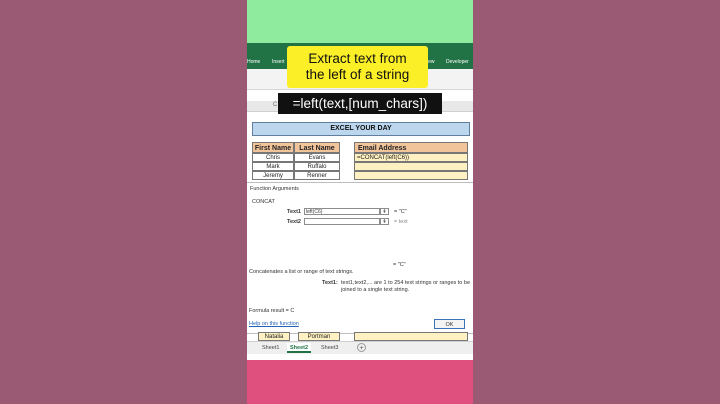 Image resolution: width=720 pixels, height=404 pixels. I want to click on title-caption: Extract text from the left of a string, so click(357, 67).